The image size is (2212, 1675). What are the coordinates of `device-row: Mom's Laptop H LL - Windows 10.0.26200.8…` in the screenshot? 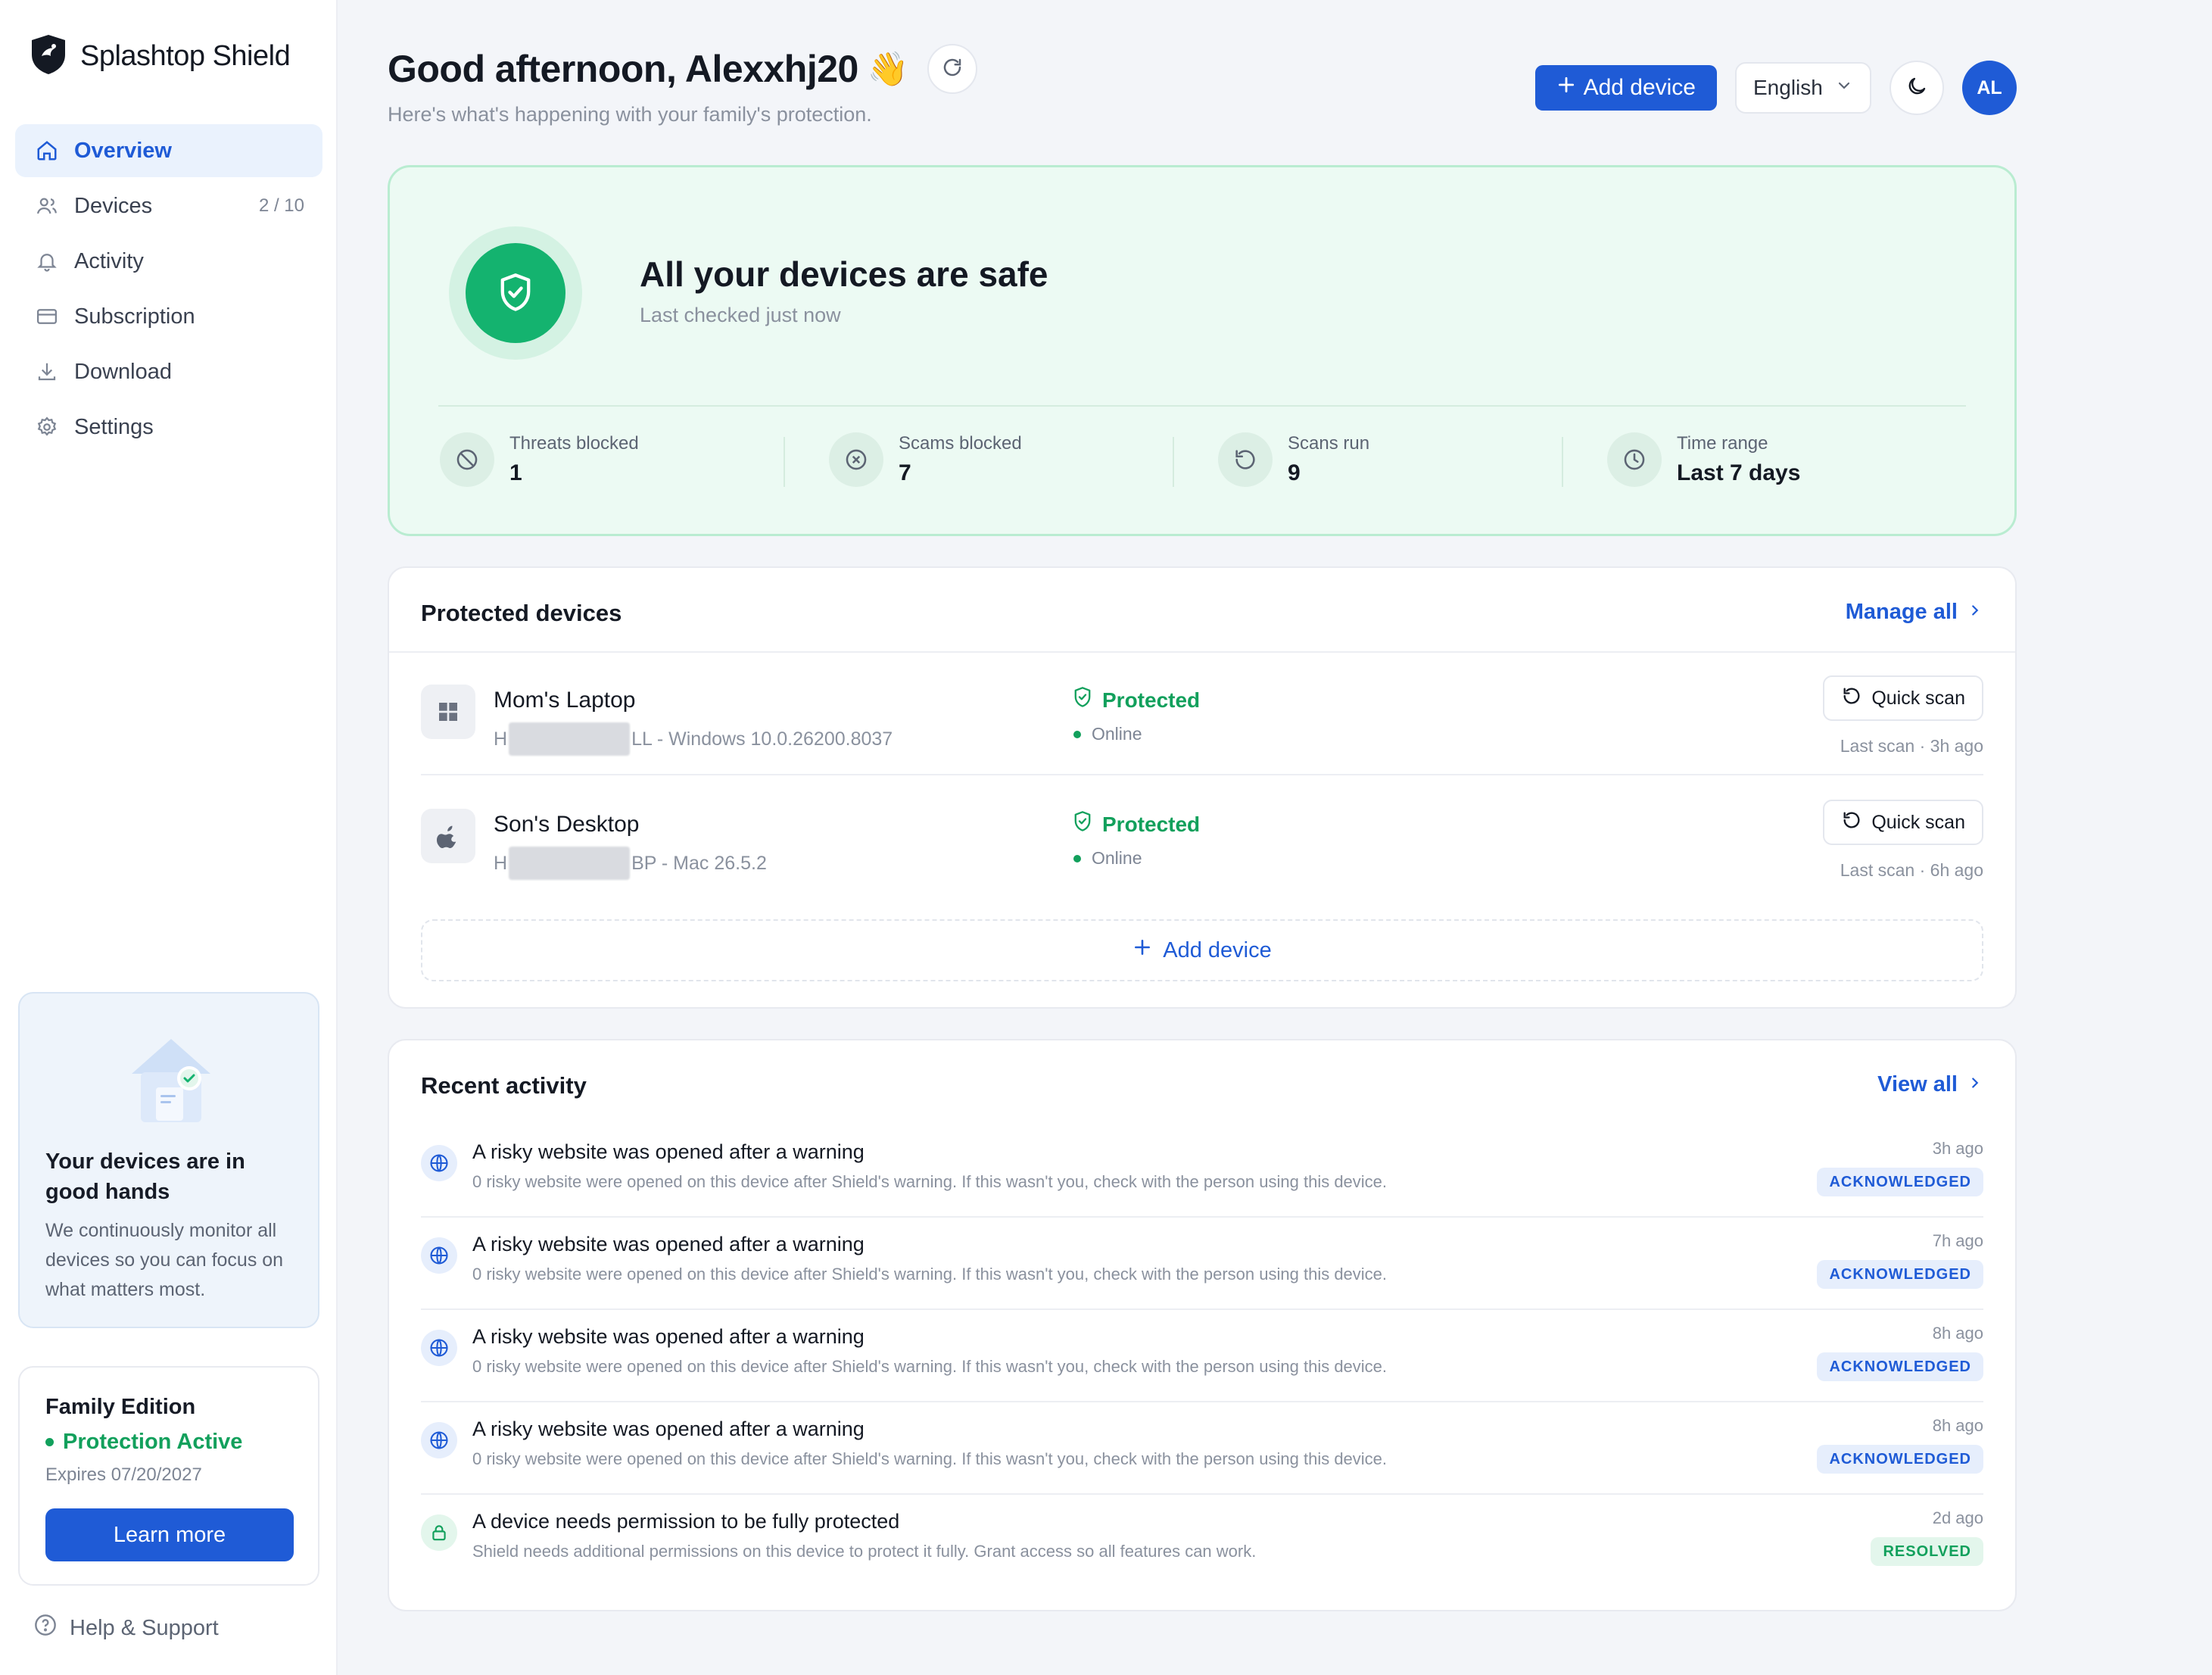 It's located at (1202, 714).